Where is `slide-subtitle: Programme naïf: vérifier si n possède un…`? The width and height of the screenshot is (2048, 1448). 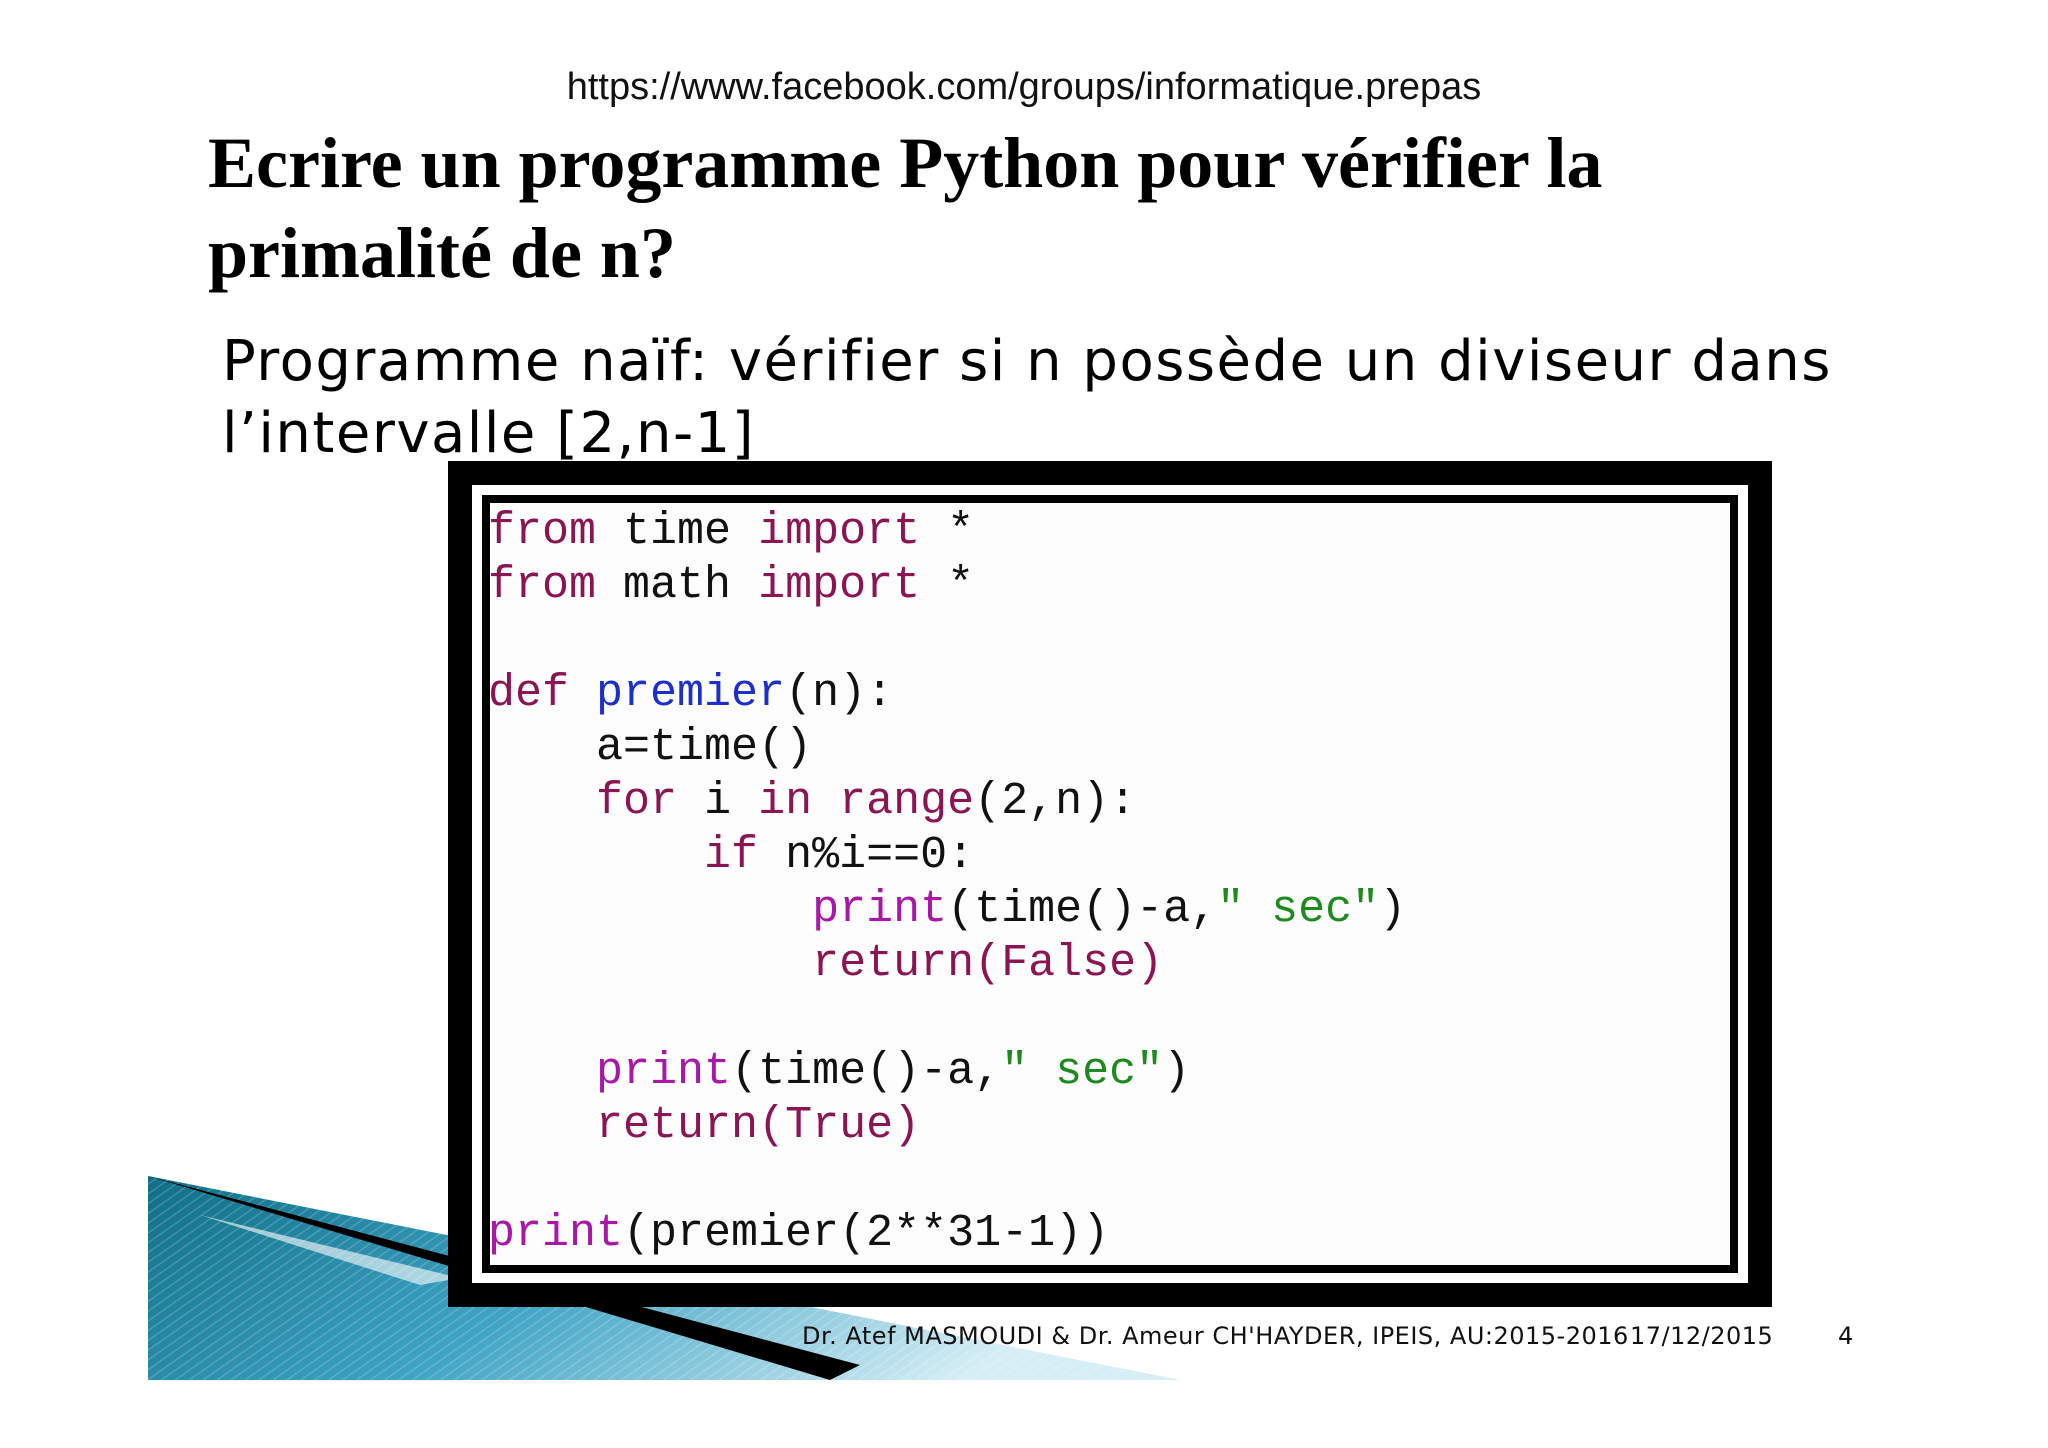
slide-subtitle: Programme naïf: vérifier si n possède un… is located at coordinates (1072, 398).